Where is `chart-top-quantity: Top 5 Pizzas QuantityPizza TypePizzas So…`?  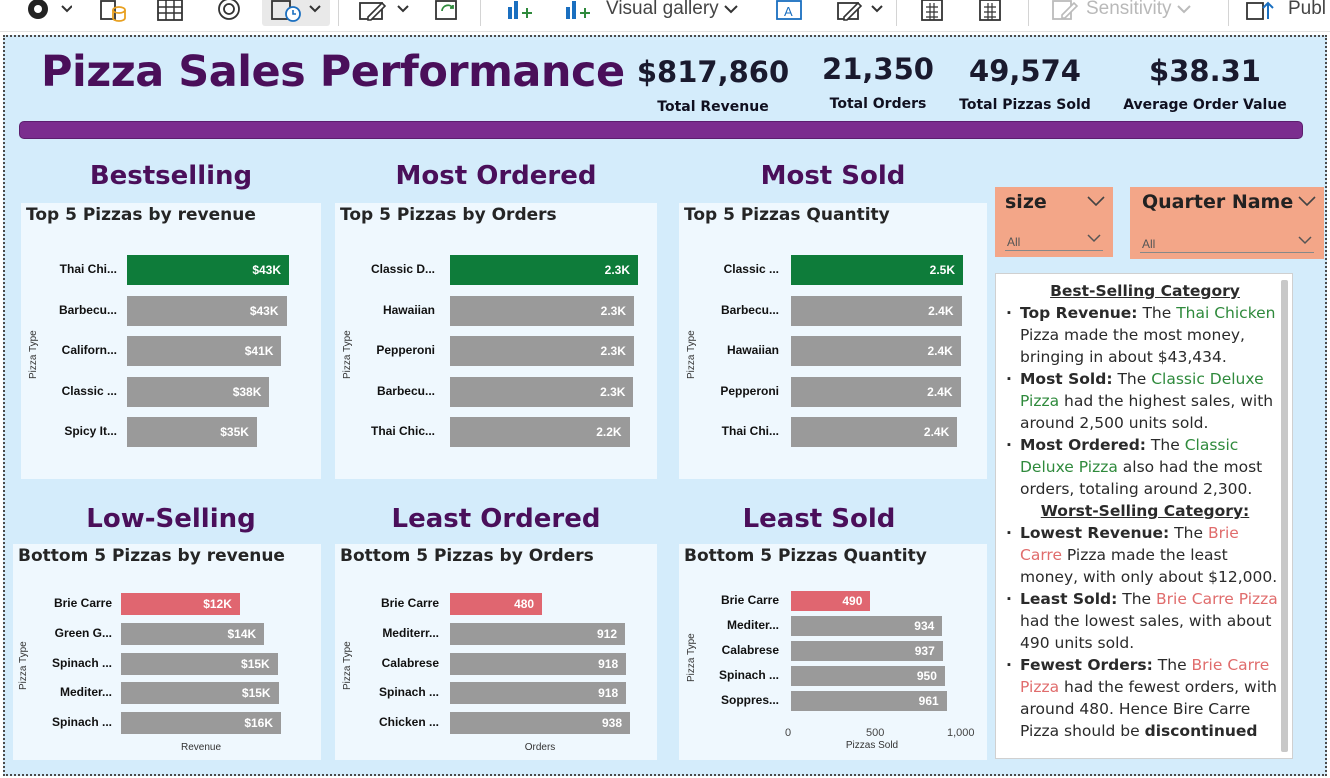 chart-top-quantity: Top 5 Pizzas QuantityPizza TypePizzas So… is located at coordinates (833, 341).